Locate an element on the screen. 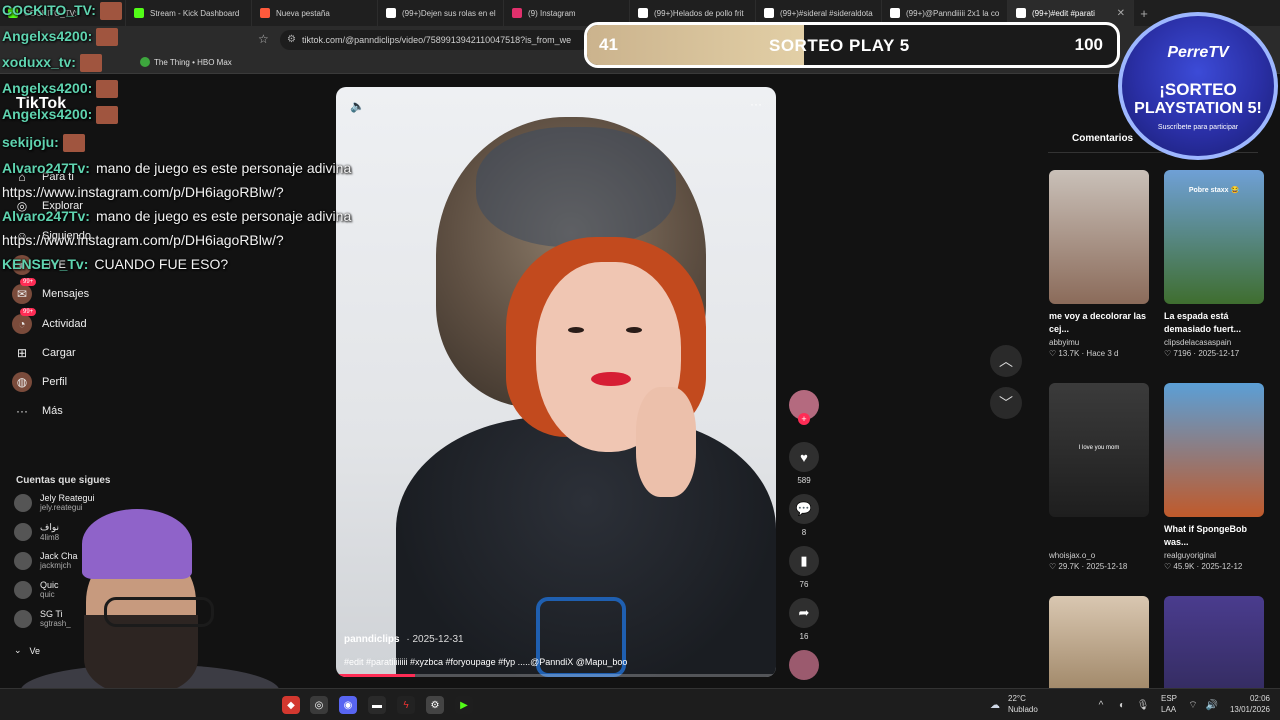  previous-video-button: ︿ is located at coordinates (1006, 361).